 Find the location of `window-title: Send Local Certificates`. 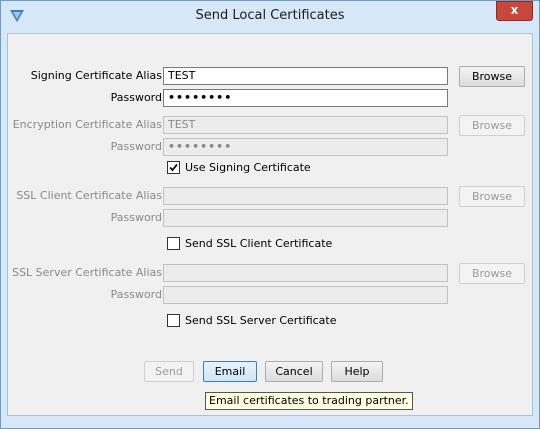

window-title: Send Local Certificates is located at coordinates (270, 15).